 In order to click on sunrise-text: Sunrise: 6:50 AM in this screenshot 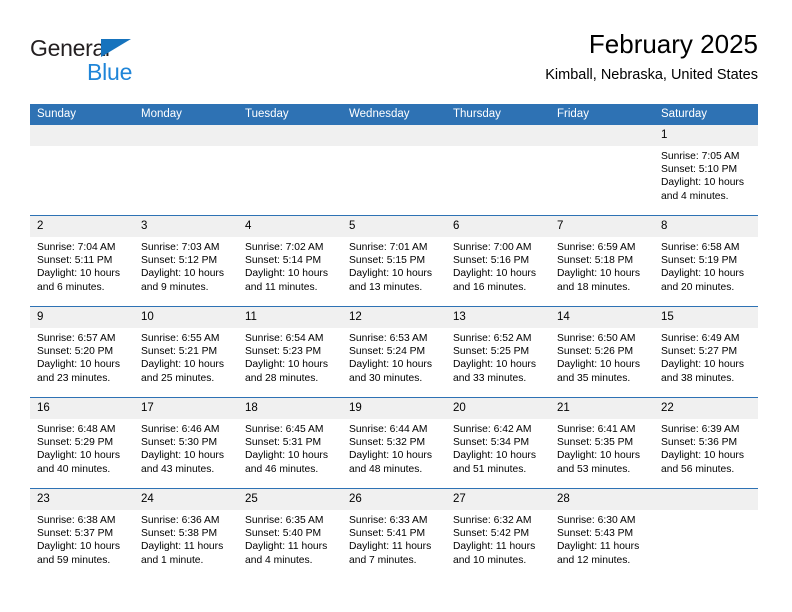, I will do `click(596, 338)`.